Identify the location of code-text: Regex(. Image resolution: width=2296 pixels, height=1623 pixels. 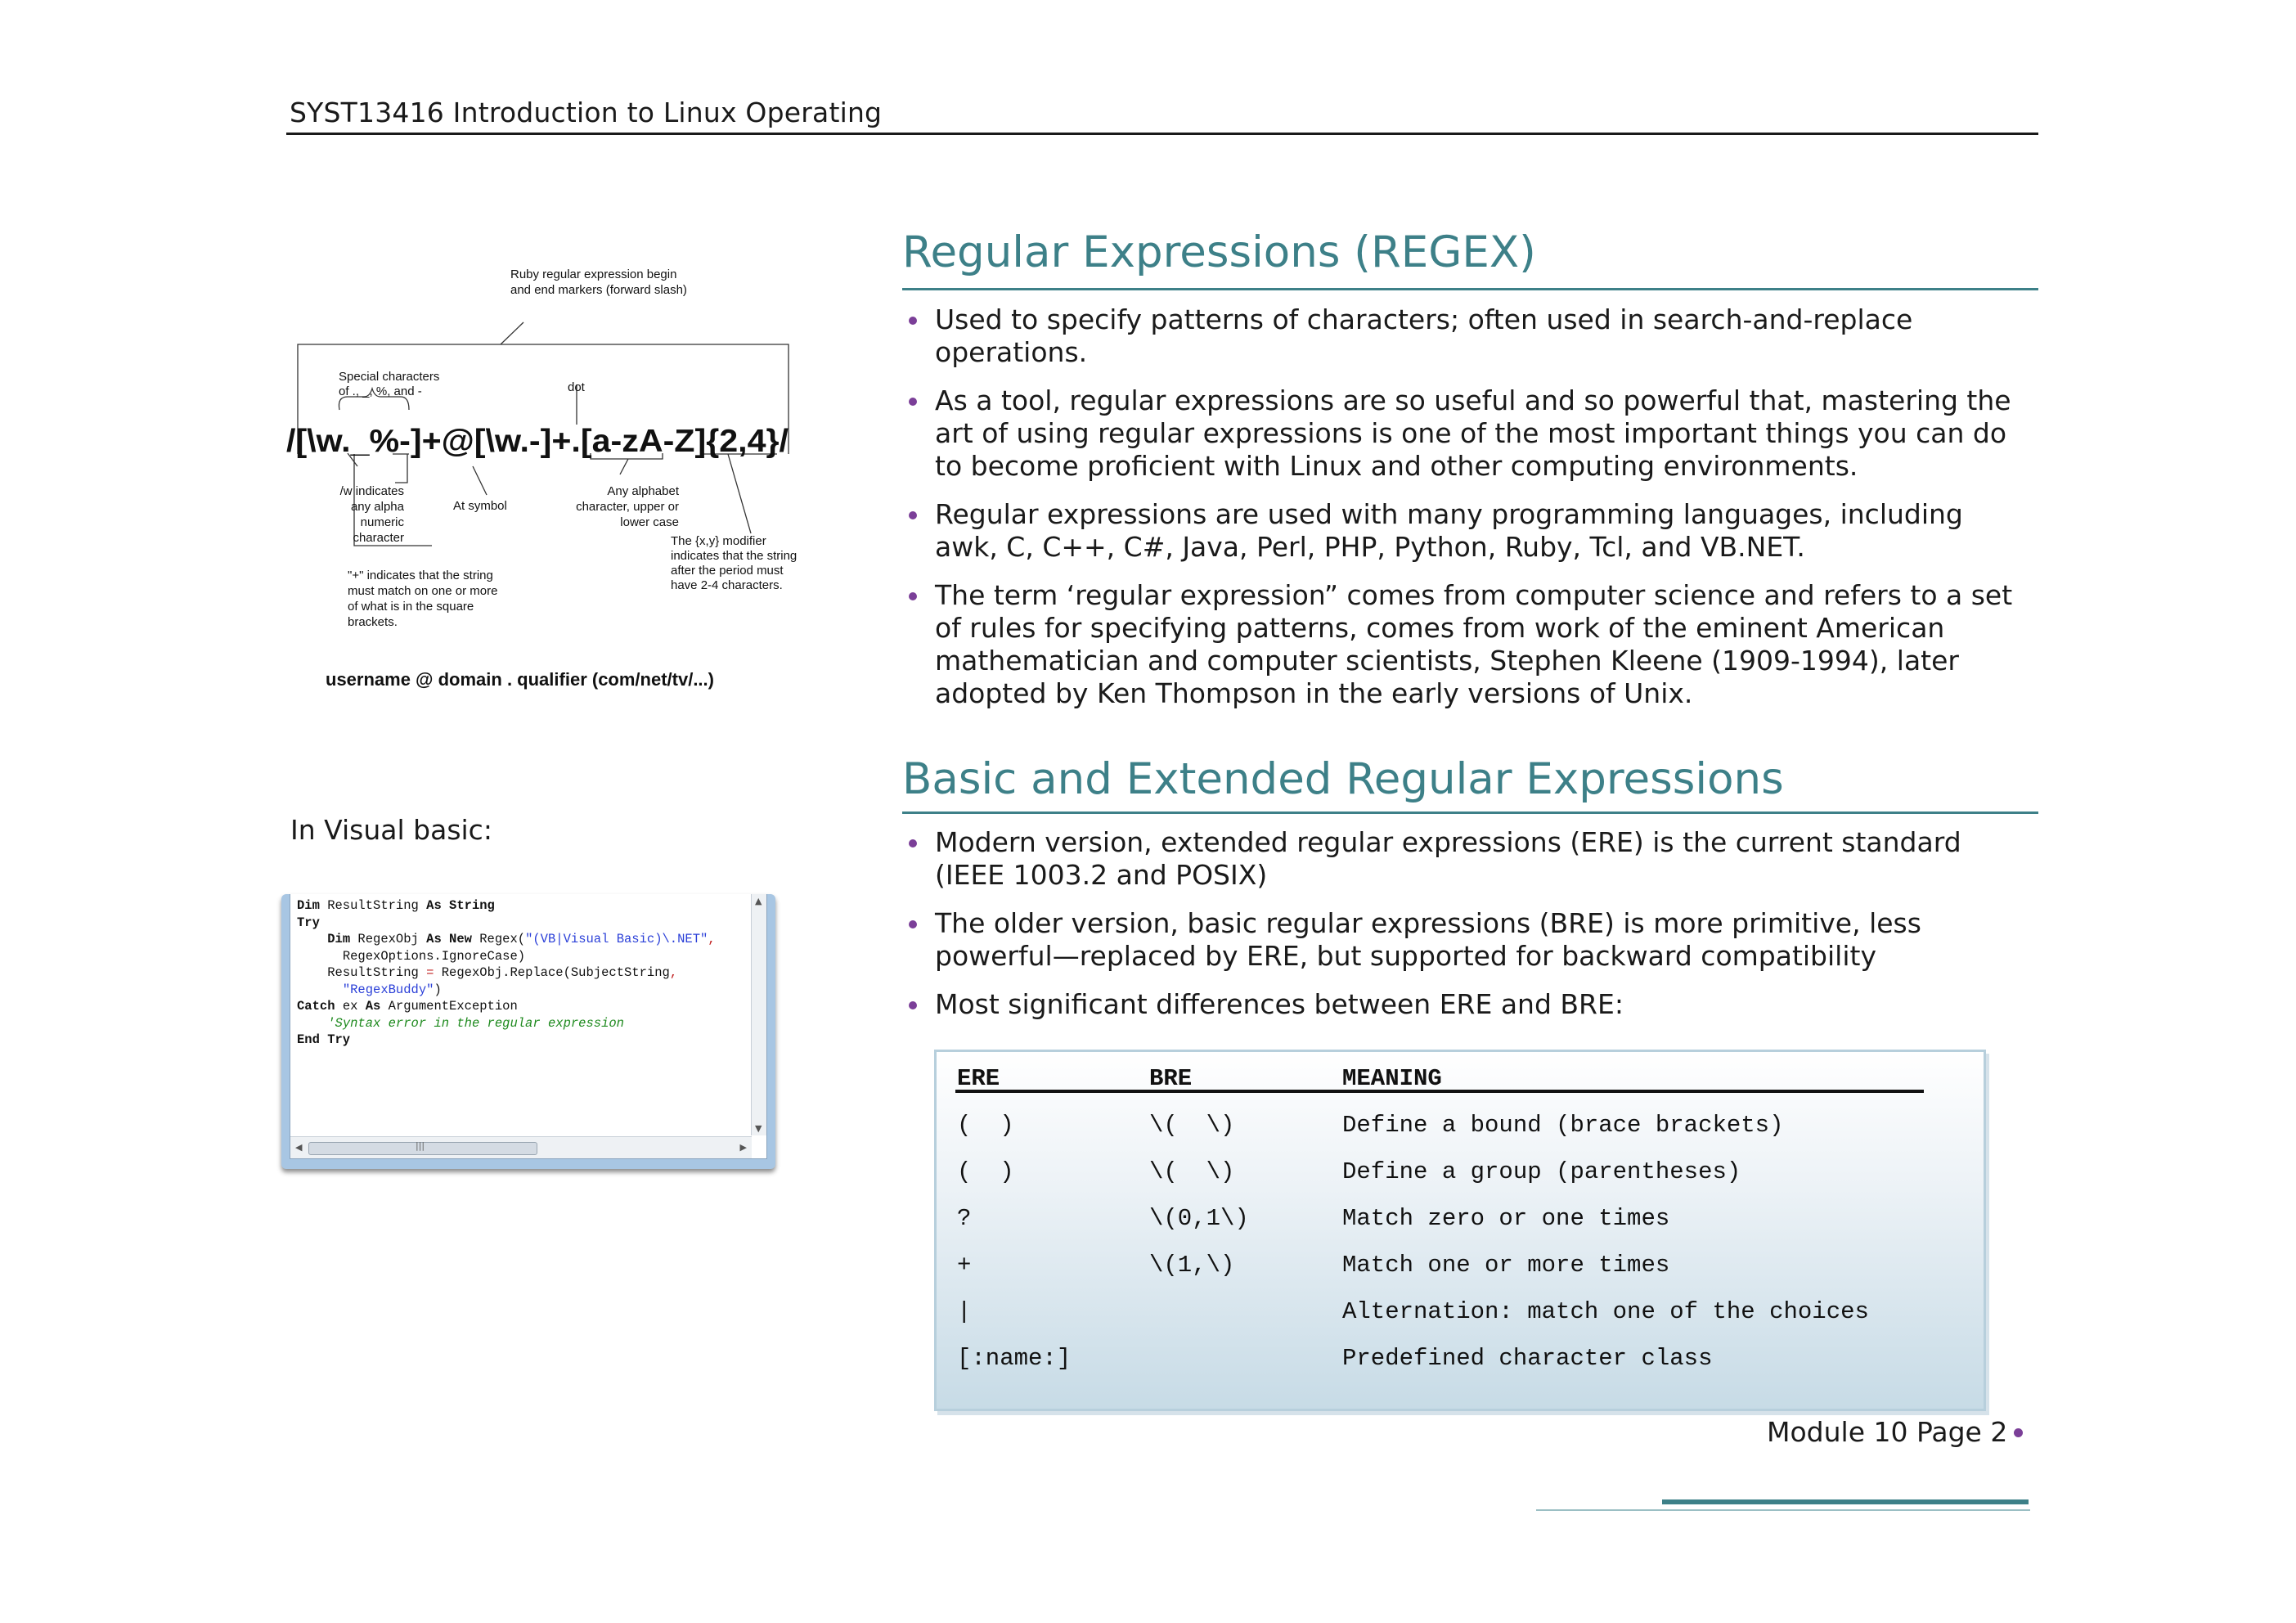
(498, 939).